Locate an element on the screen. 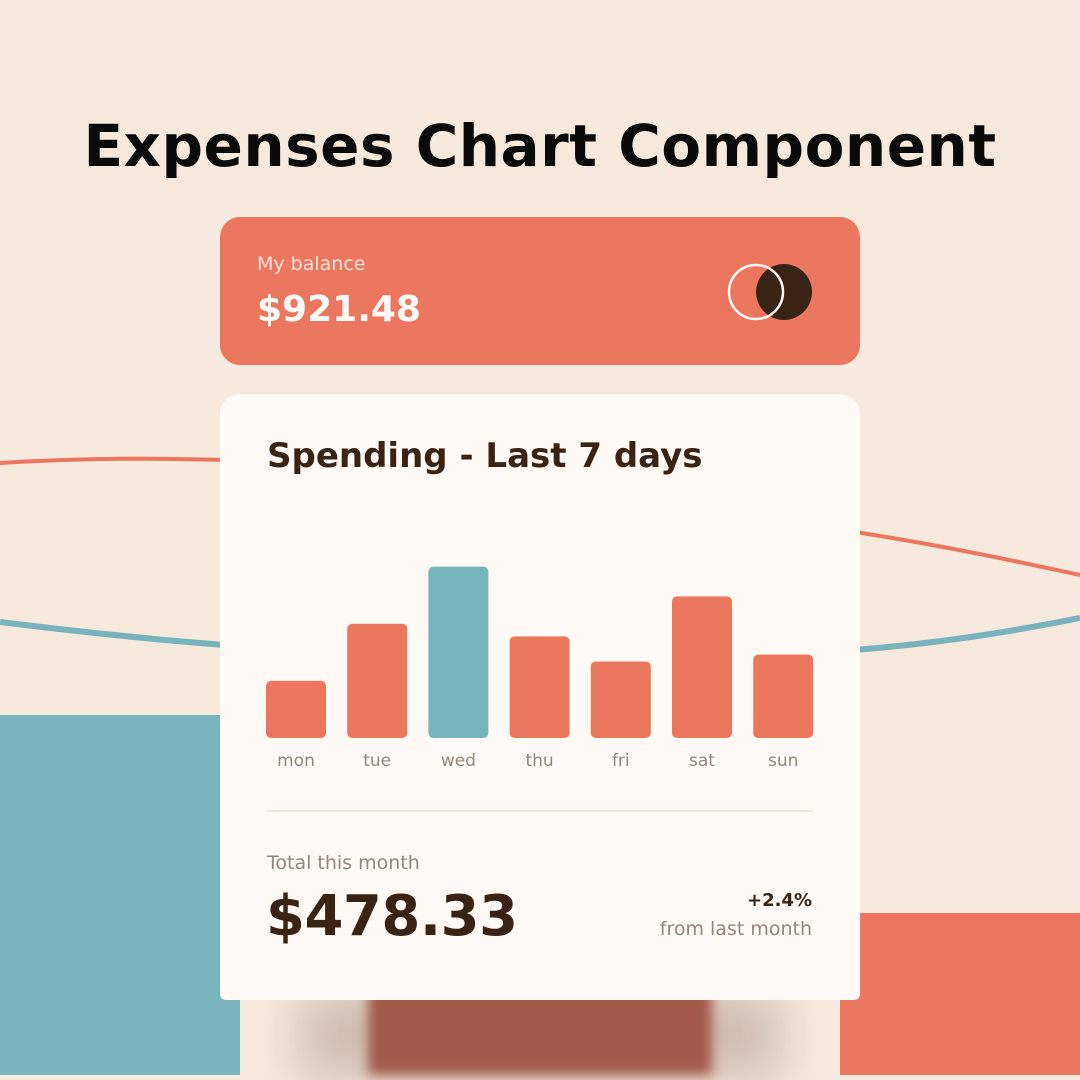 The height and width of the screenshot is (1080, 1080). background-coral-curve-right is located at coordinates (967, 553).